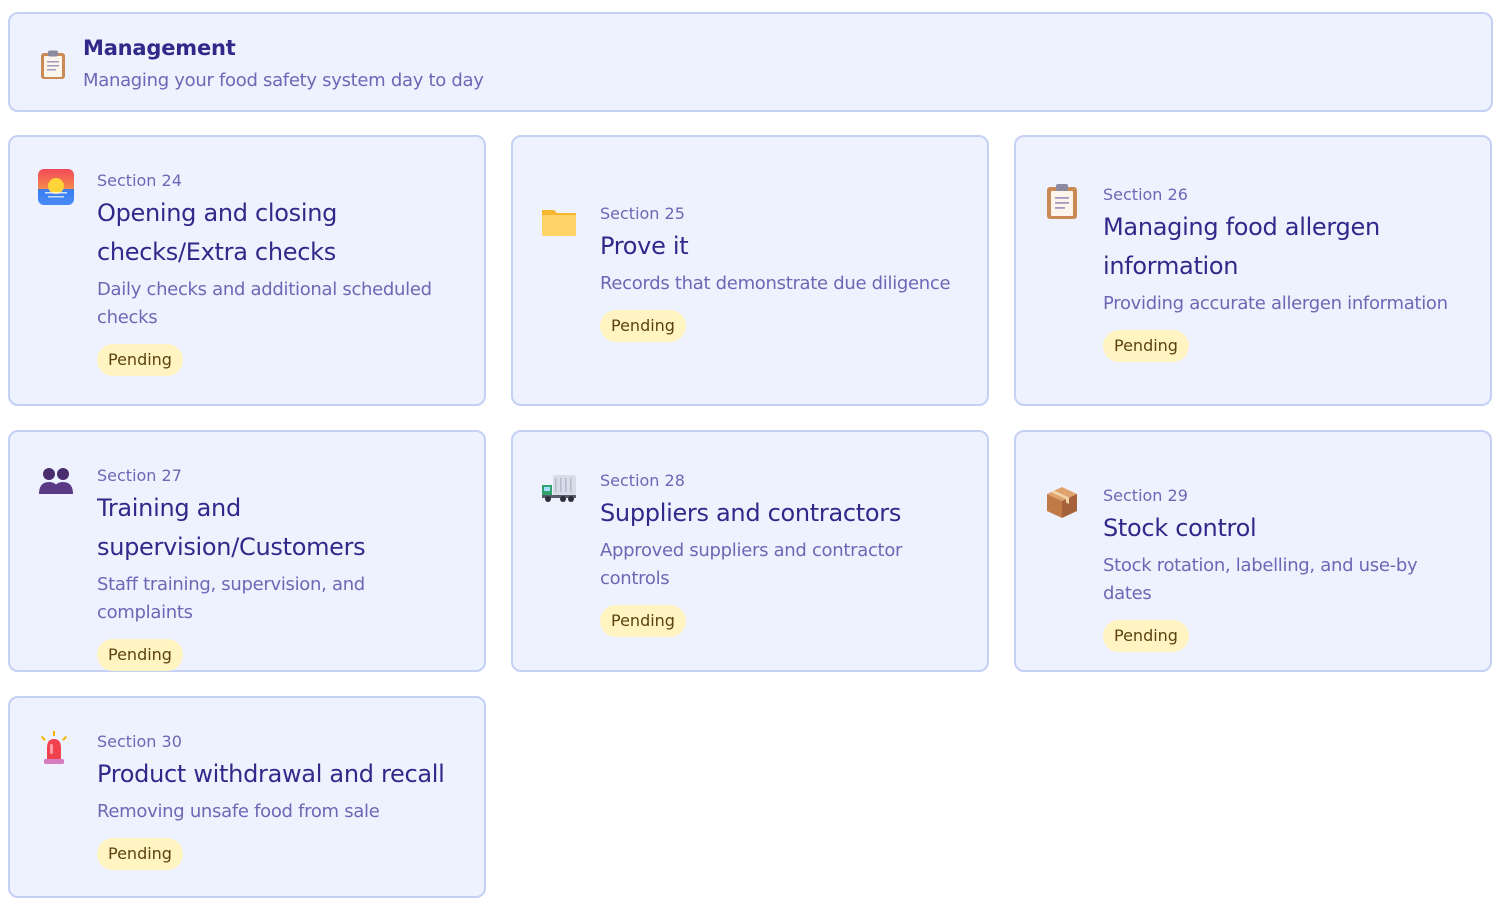  Describe the element at coordinates (1180, 528) in the screenshot. I see `section-title: Stock control` at that location.